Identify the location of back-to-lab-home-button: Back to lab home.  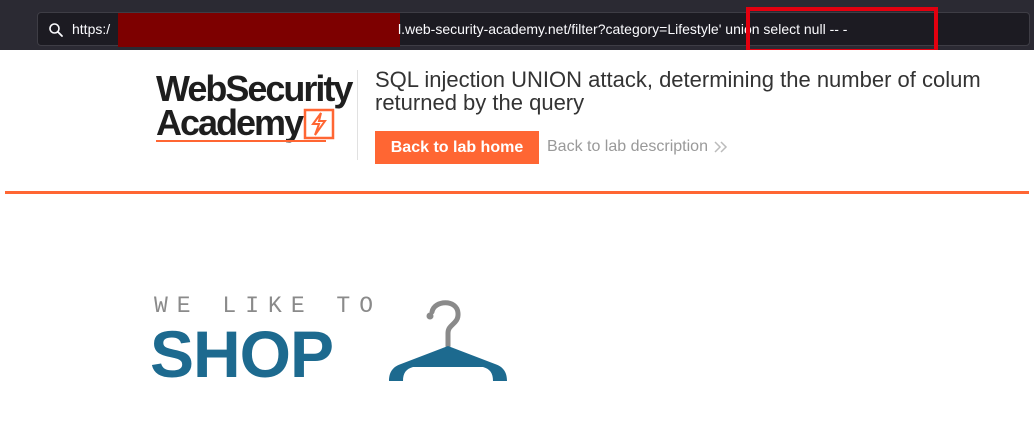
(457, 147).